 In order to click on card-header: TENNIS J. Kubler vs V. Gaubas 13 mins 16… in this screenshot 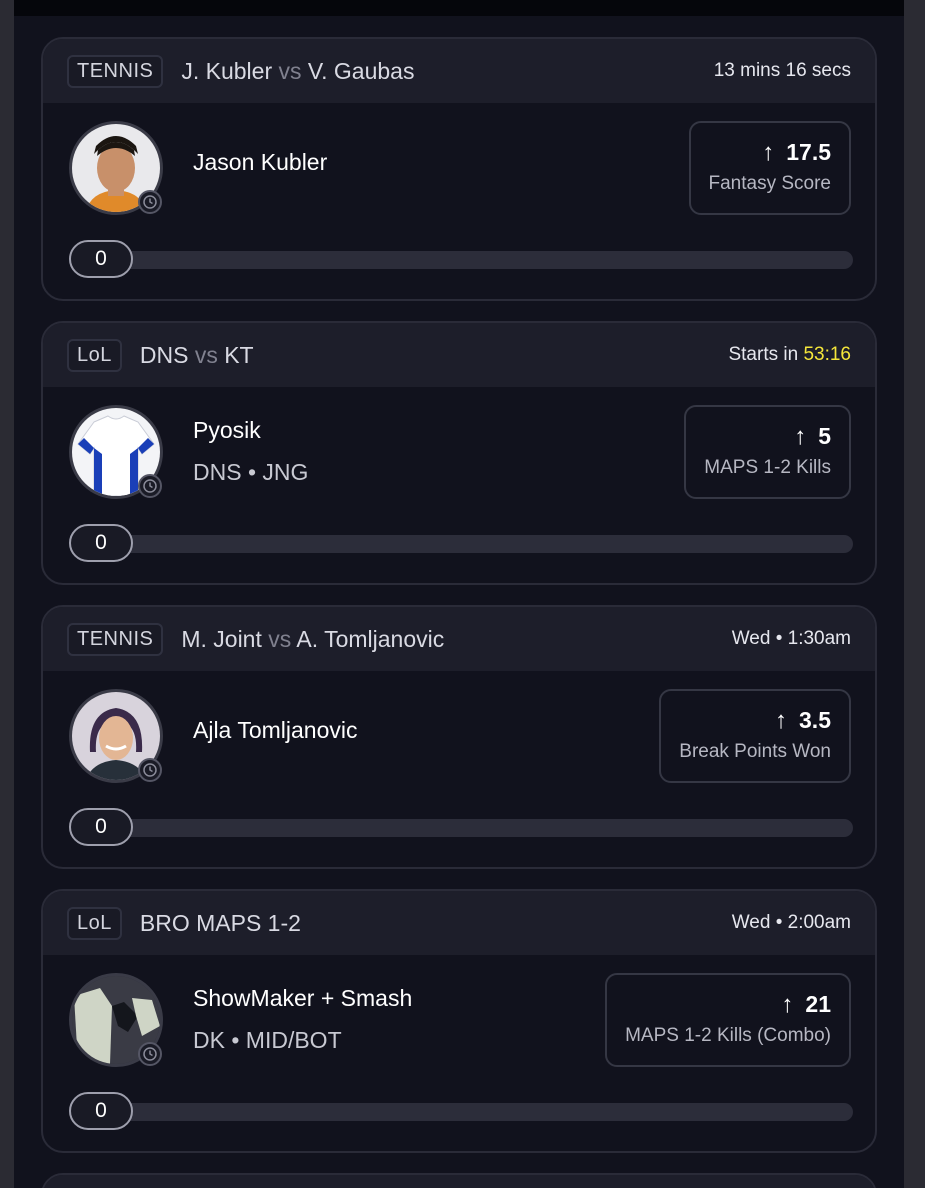, I will do `click(459, 71)`.